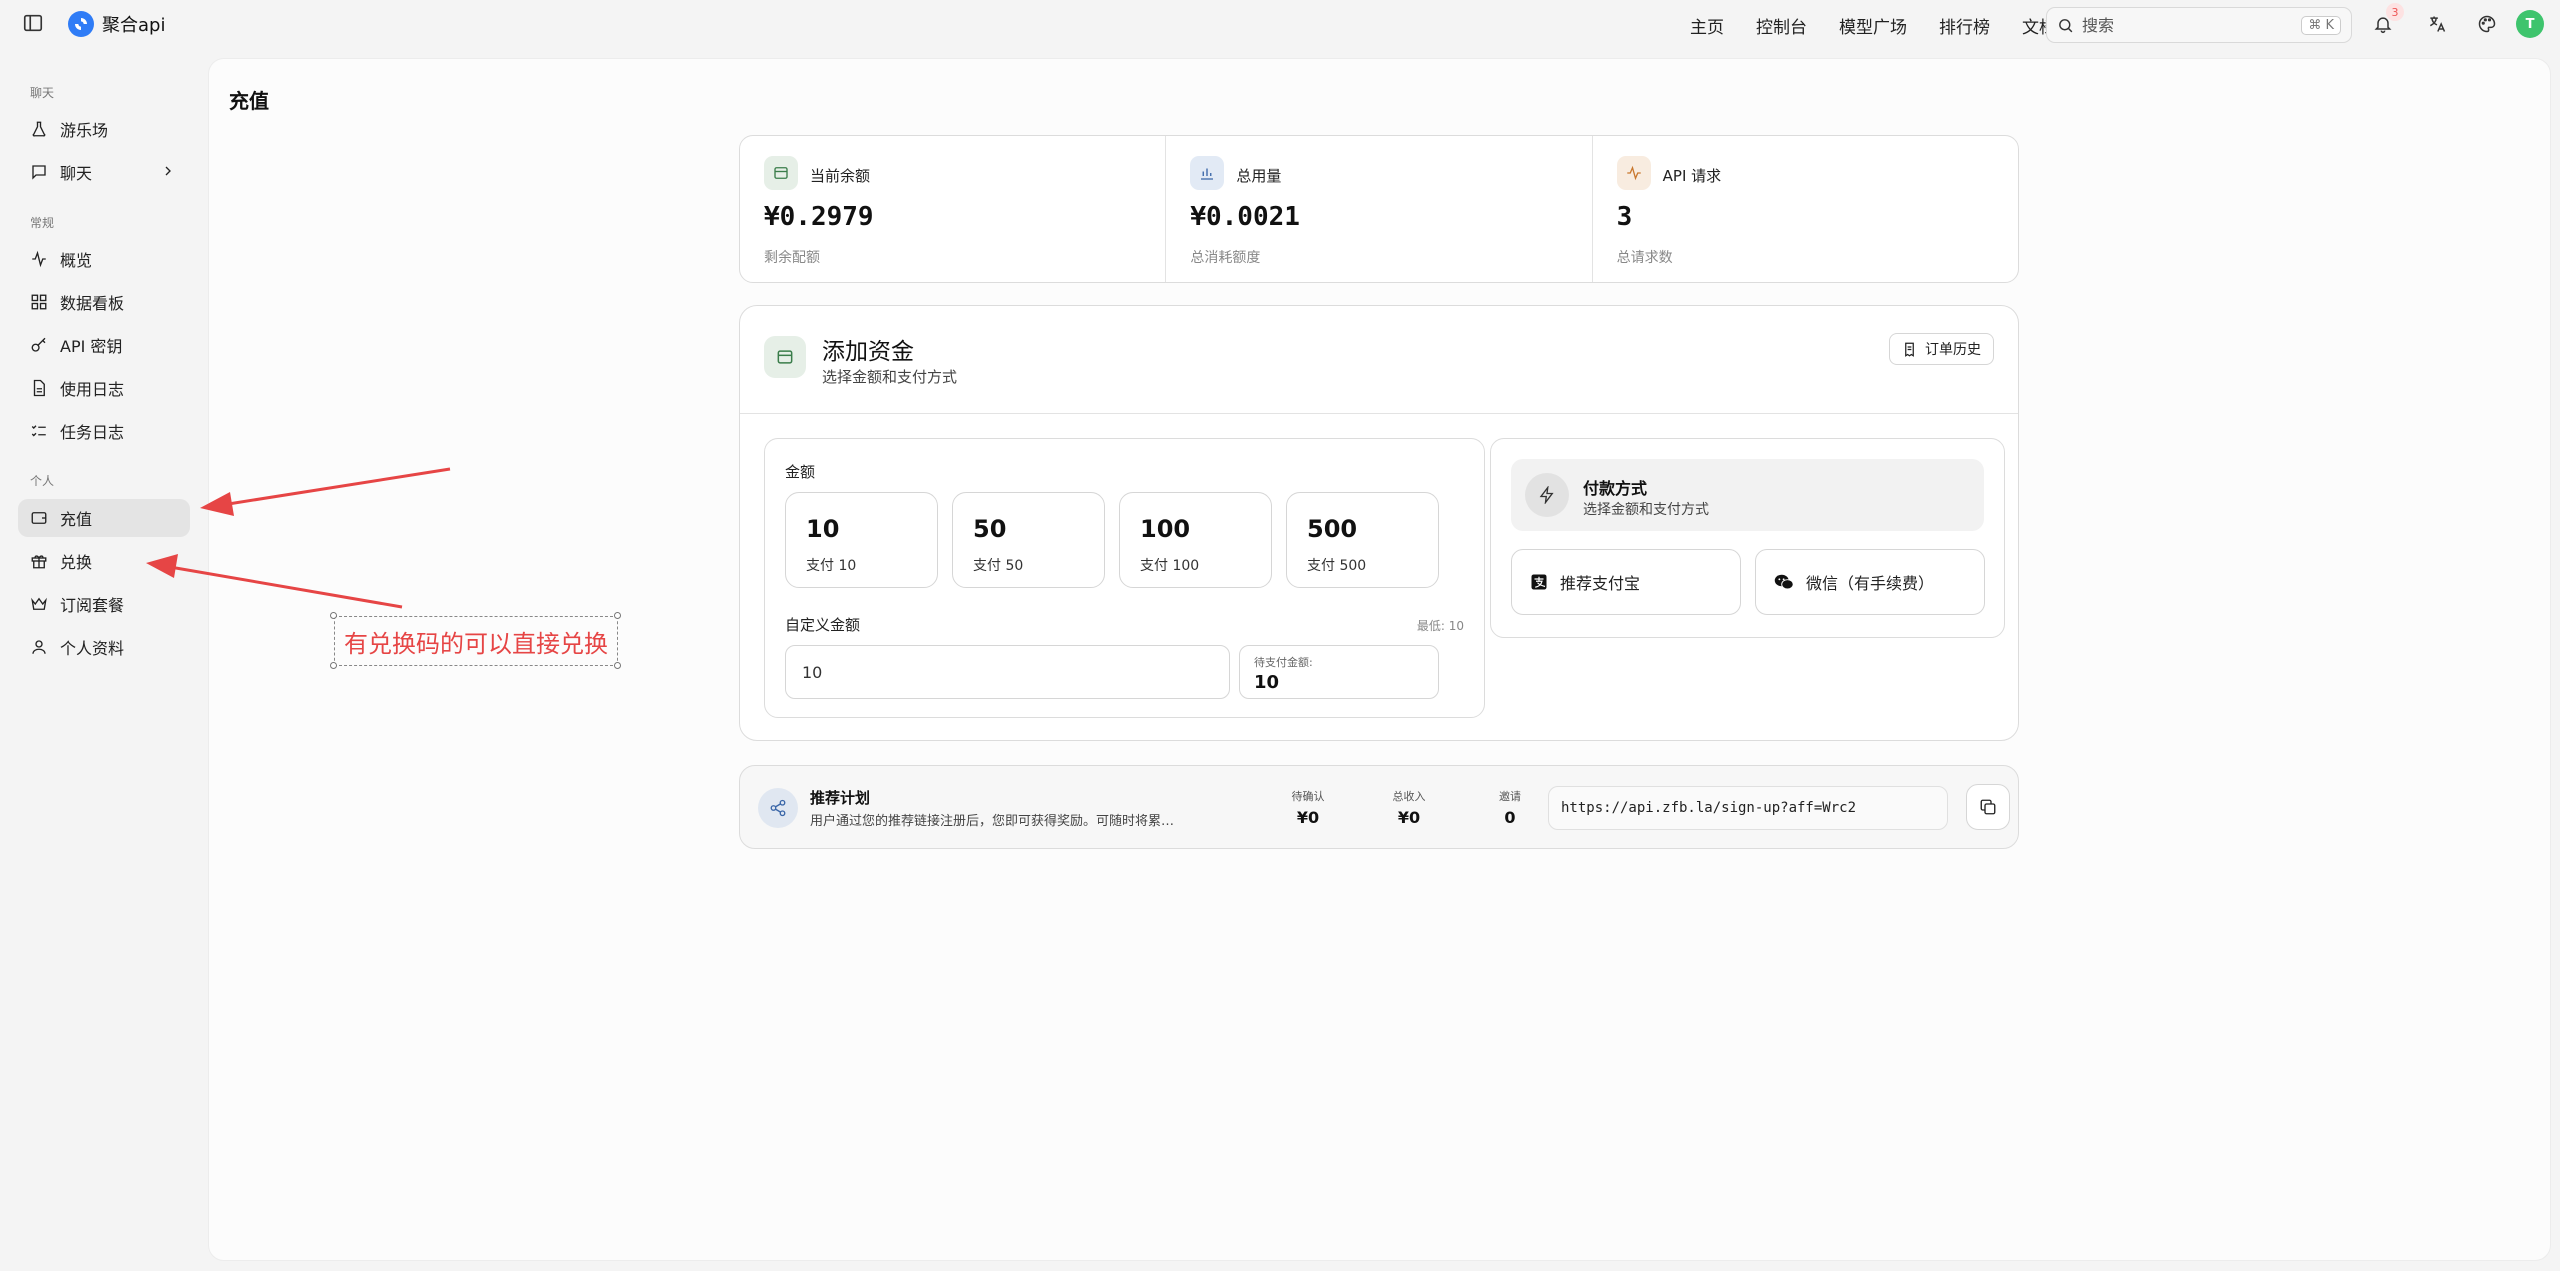 Image resolution: width=2560 pixels, height=1271 pixels. What do you see at coordinates (1362, 540) in the screenshot?
I see `preset-amount-500: 500 支付 500` at bounding box center [1362, 540].